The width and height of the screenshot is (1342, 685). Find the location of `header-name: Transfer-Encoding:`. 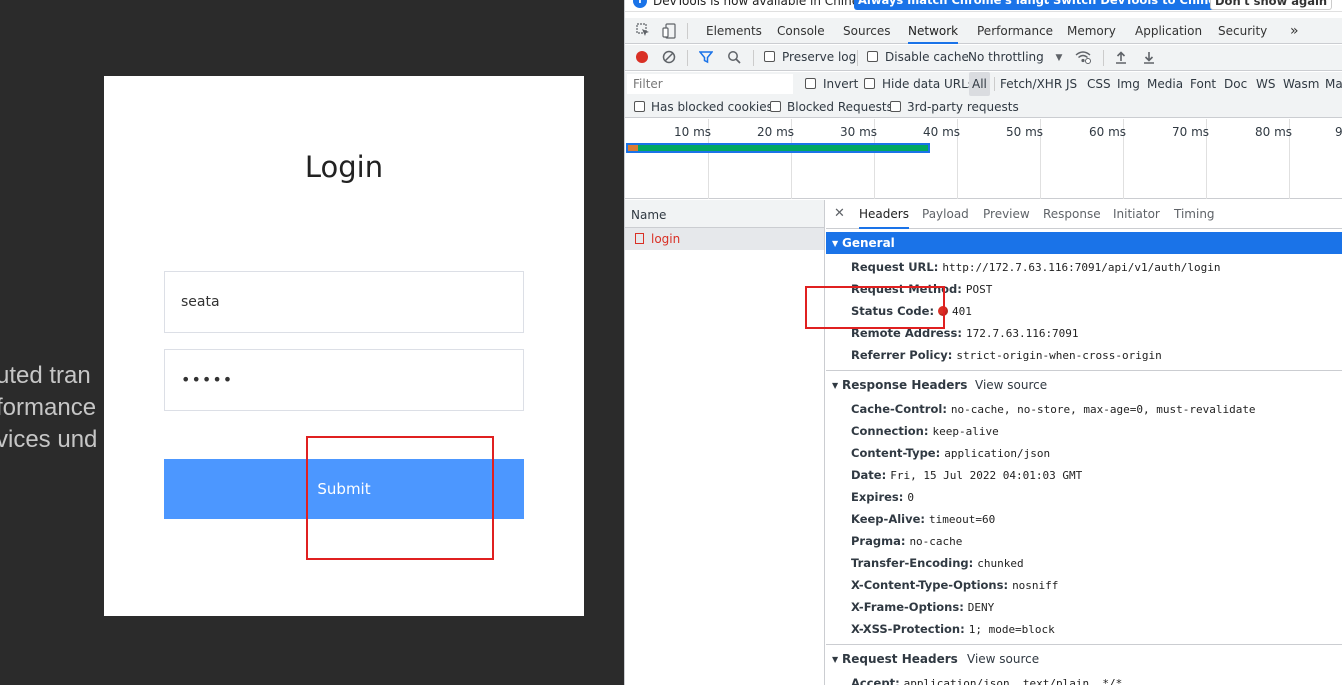

header-name: Transfer-Encoding: is located at coordinates (912, 563).